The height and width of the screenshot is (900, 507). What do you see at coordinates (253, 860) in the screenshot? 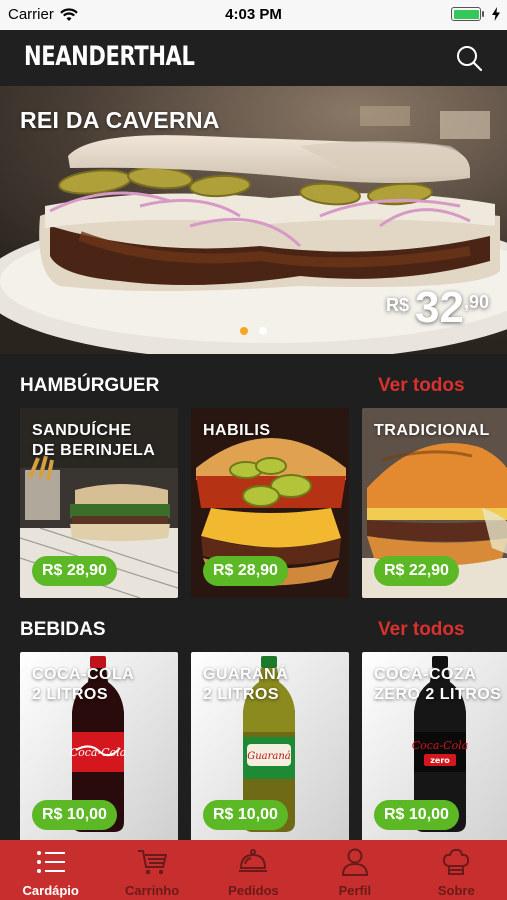
I see `cloche-icon` at bounding box center [253, 860].